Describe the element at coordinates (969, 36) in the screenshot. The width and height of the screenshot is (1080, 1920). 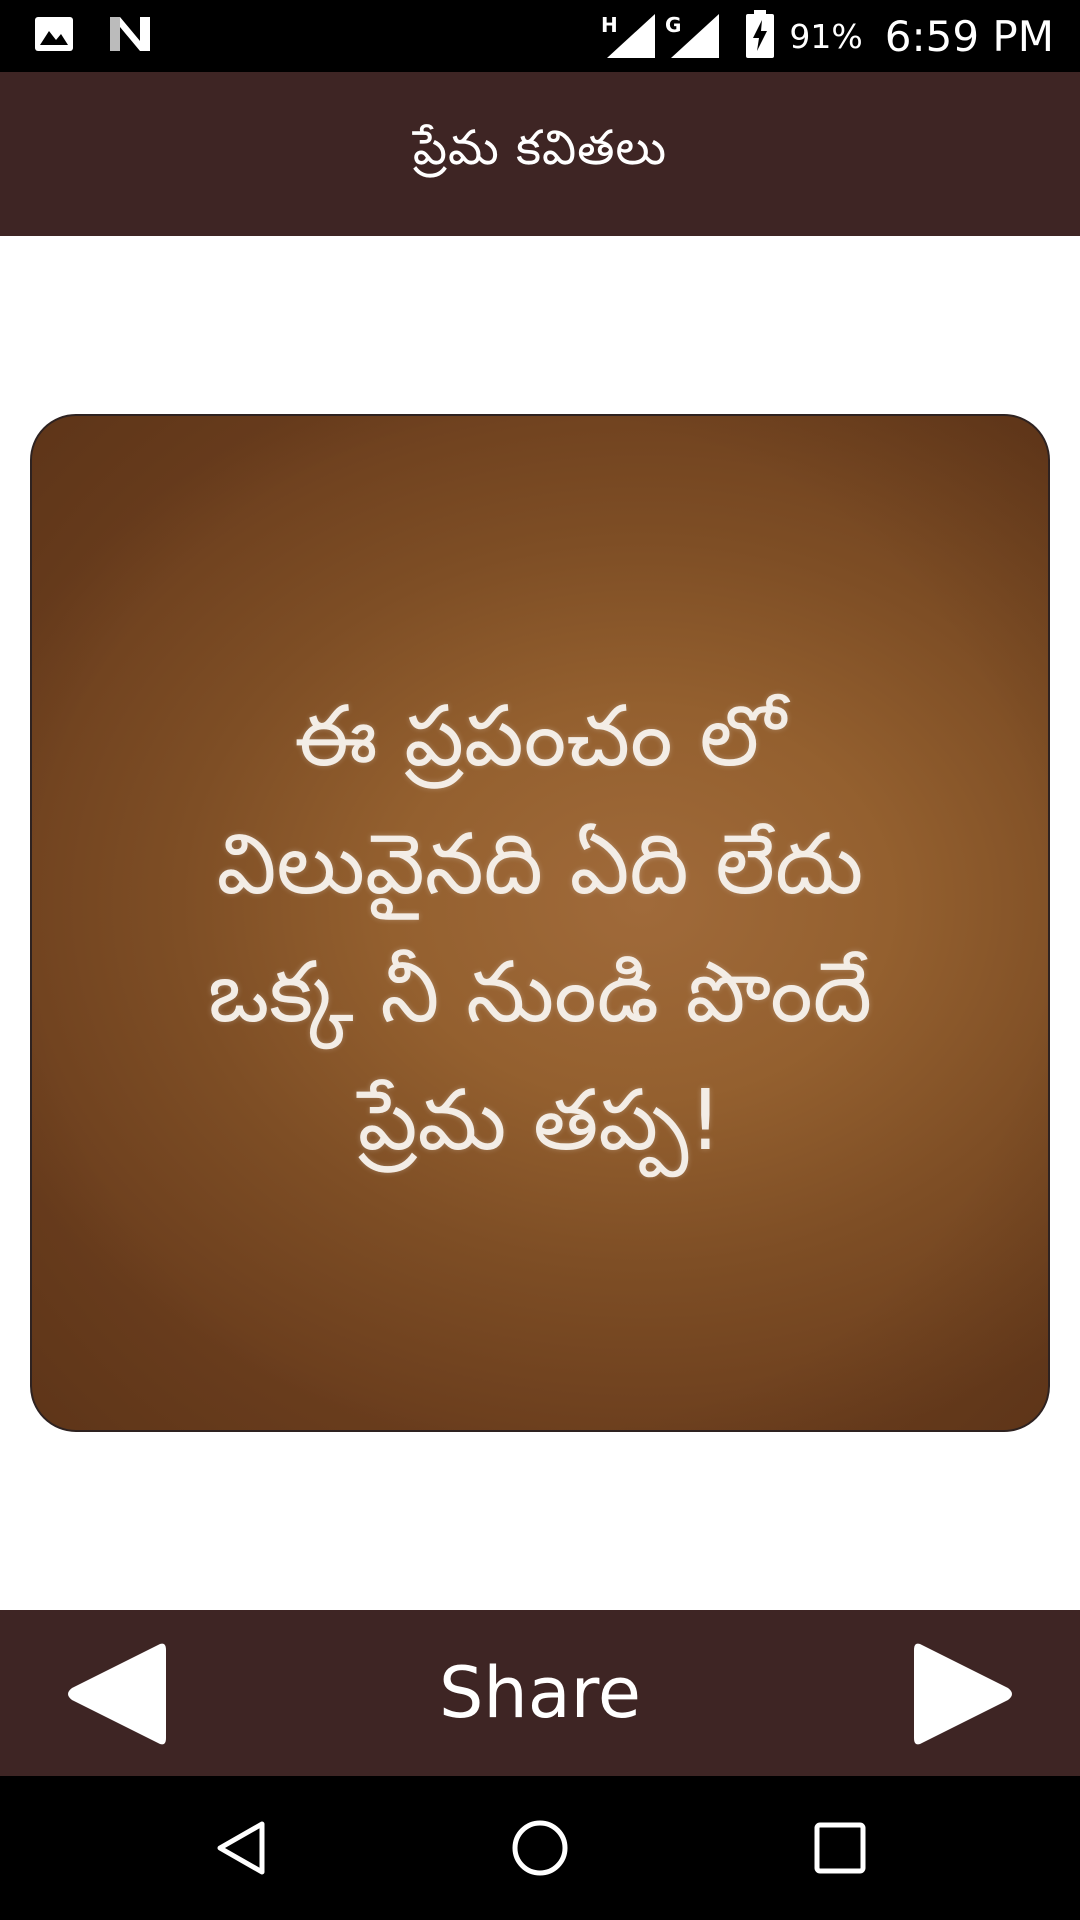
I see `status-time: 6:59 PM` at that location.